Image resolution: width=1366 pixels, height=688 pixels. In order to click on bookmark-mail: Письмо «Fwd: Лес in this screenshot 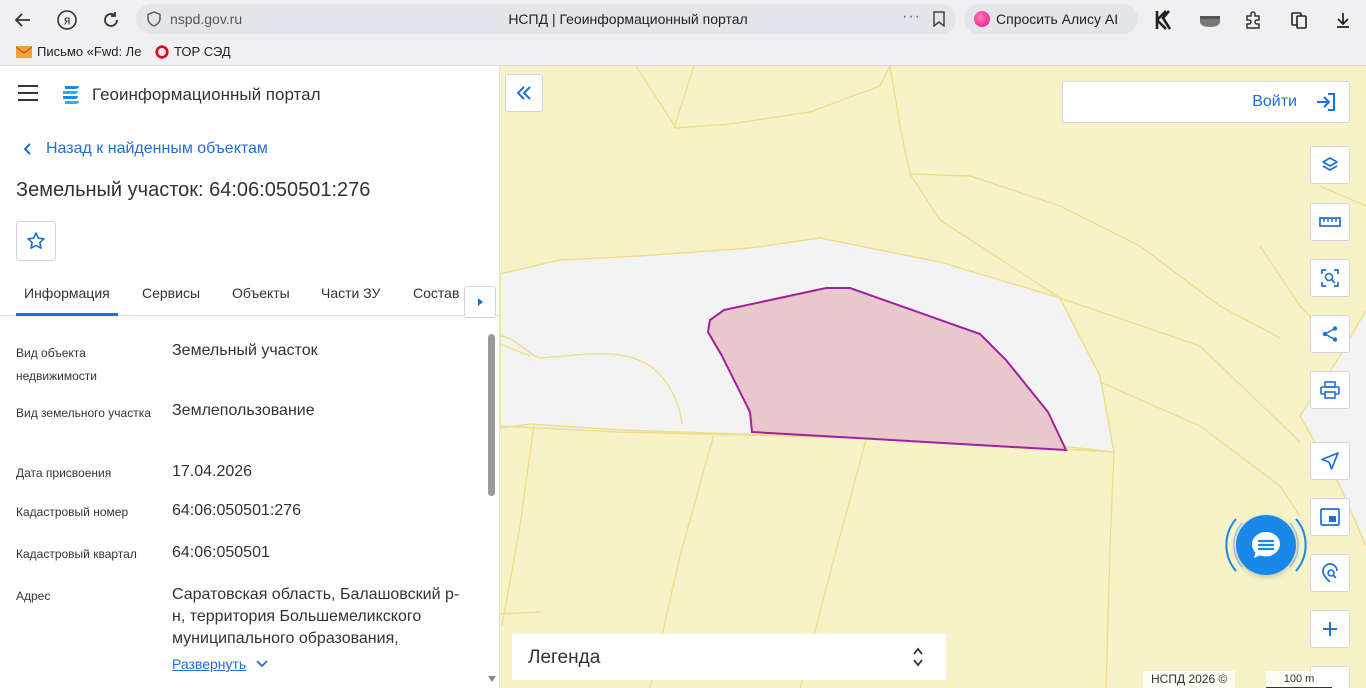, I will do `click(79, 51)`.